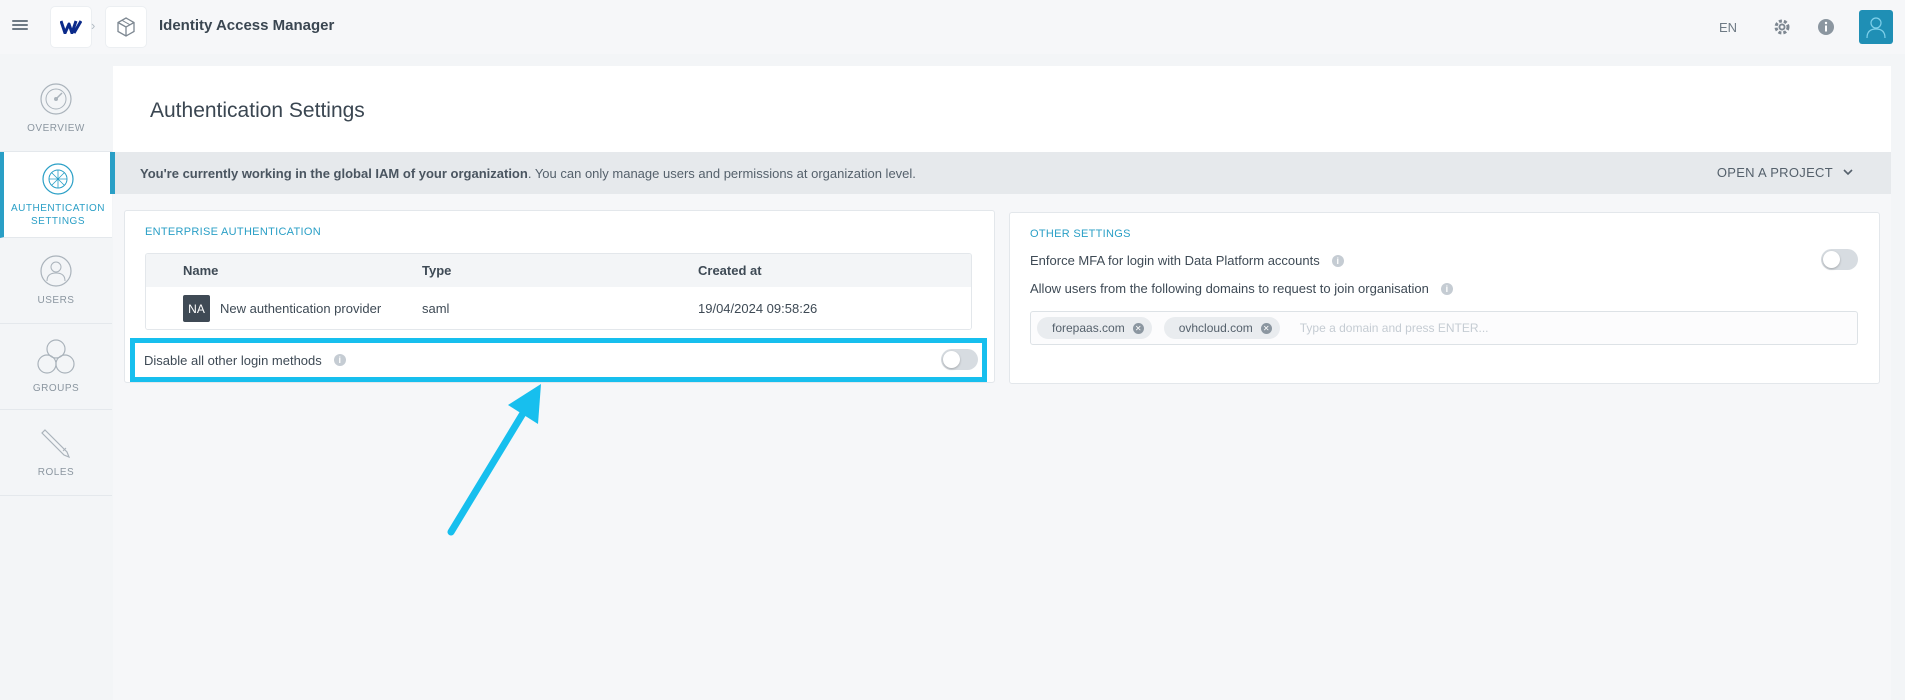 This screenshot has height=700, width=1905. I want to click on info-icon, so click(1826, 27).